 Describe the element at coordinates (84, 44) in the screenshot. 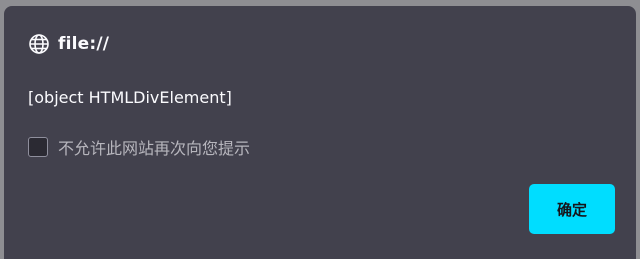

I see `dialog-title: file://` at that location.